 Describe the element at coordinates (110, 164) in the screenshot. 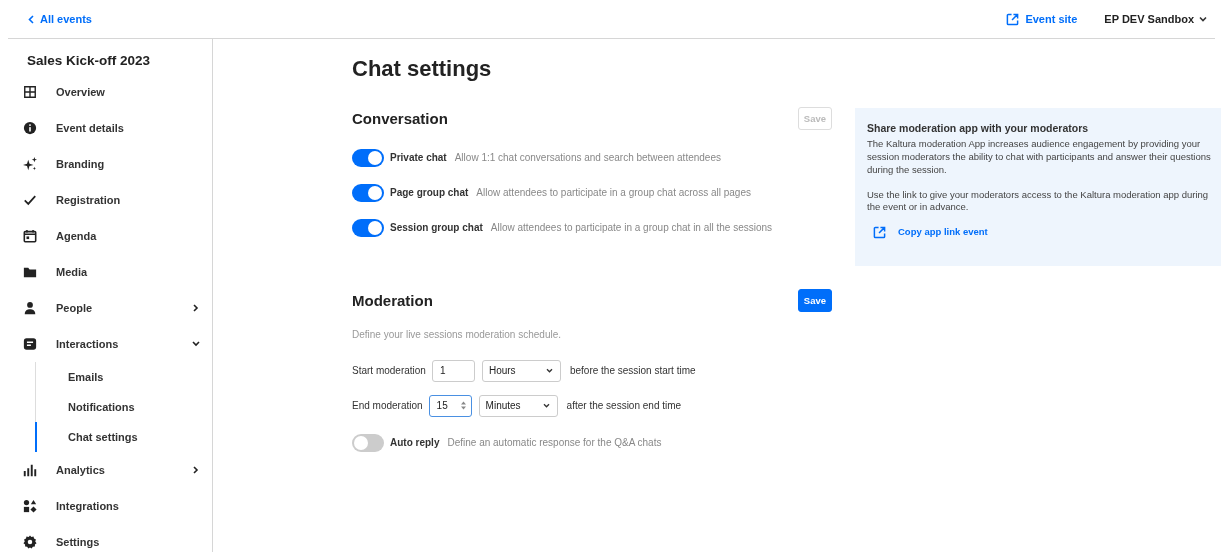

I see `sidebar-item: Branding` at that location.